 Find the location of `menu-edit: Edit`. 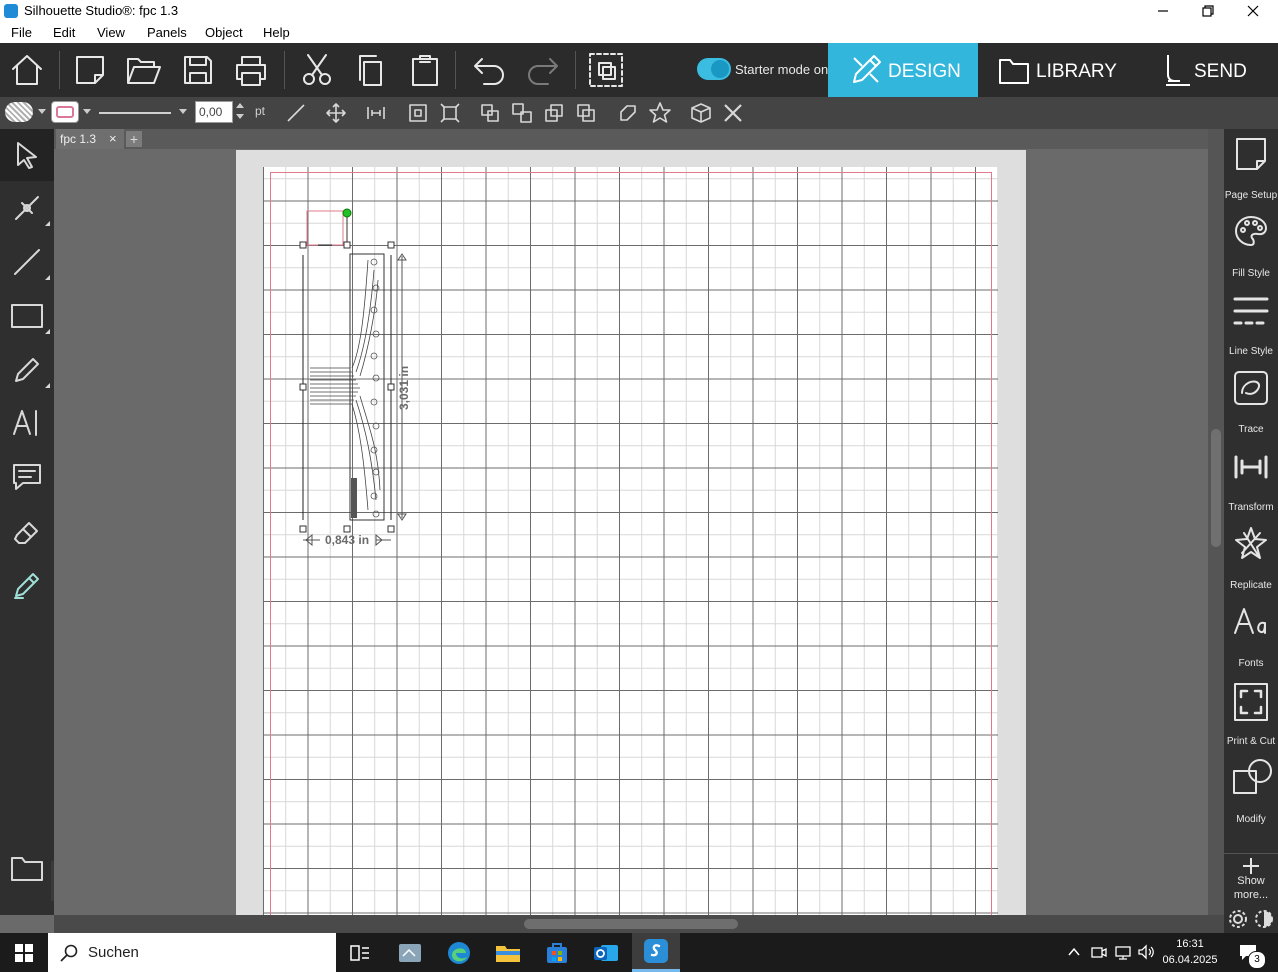

menu-edit: Edit is located at coordinates (64, 32).